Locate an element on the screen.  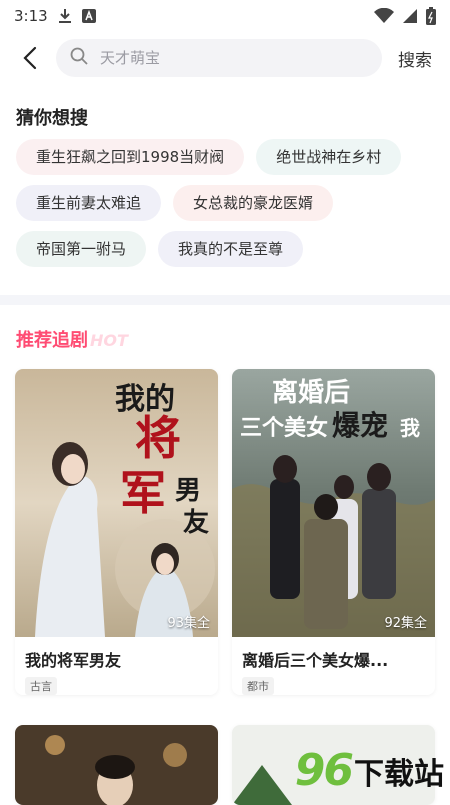
drama-poster is located at coordinates (116, 765).